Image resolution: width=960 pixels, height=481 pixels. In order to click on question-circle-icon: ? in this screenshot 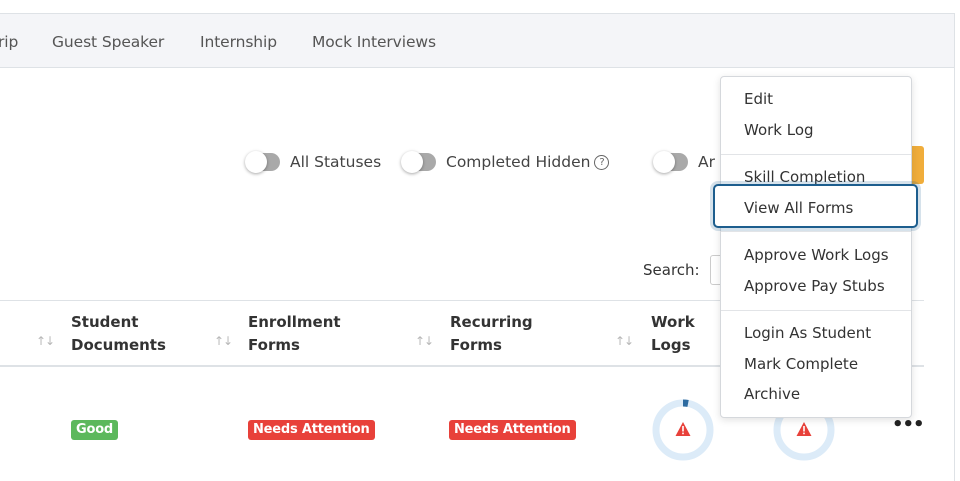, I will do `click(602, 162)`.